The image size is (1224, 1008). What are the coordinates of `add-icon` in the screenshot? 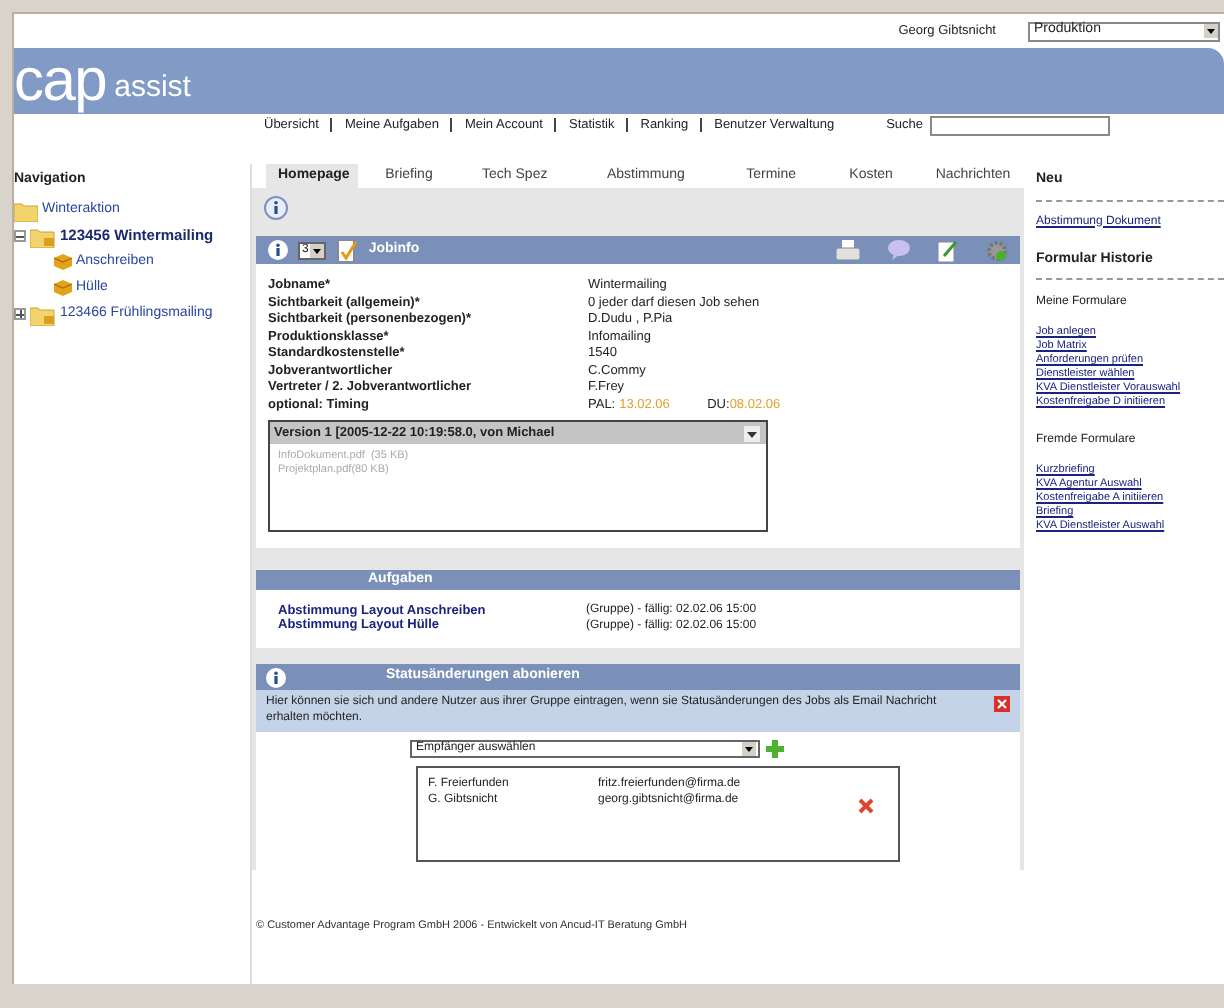 It's located at (775, 749).